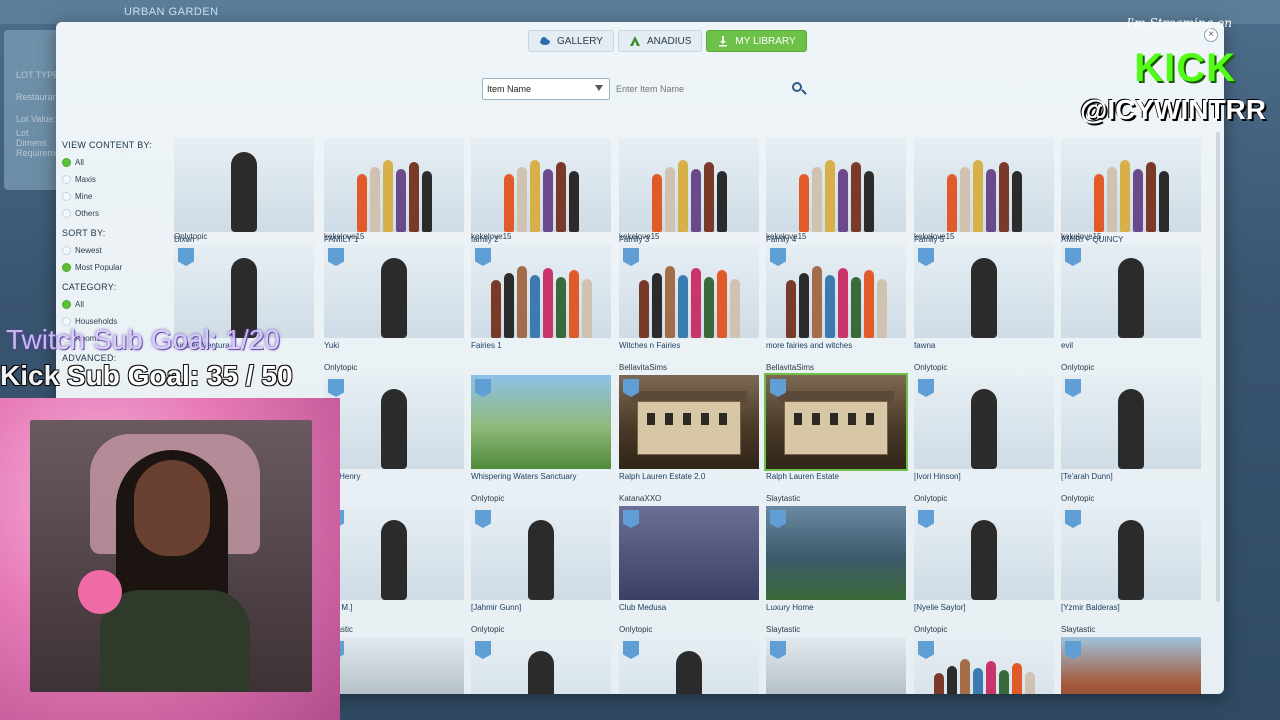  I want to click on library-item: Family 5, so click(984, 188).